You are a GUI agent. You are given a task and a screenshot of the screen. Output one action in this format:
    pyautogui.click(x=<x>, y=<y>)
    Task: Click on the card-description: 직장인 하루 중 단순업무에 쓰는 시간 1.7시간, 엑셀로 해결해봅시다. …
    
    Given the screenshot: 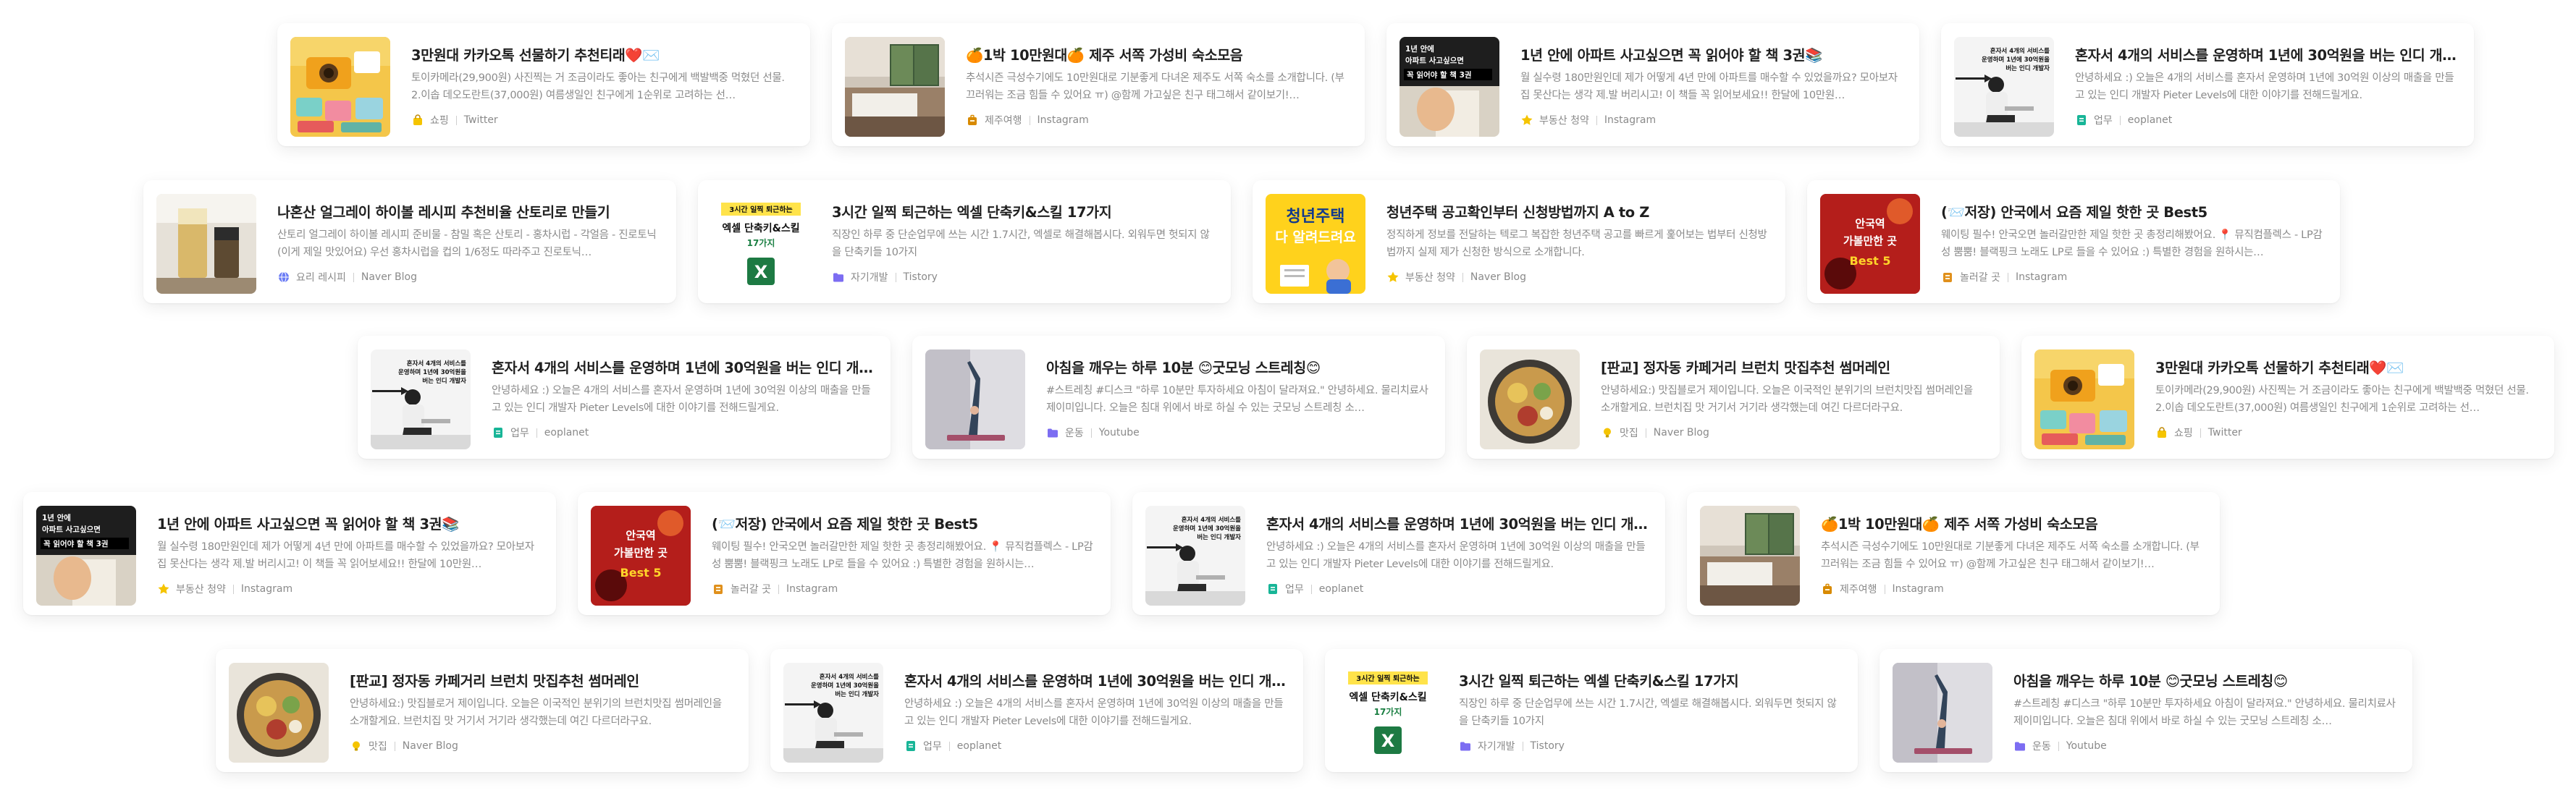 What is the action you would take?
    pyautogui.click(x=1648, y=713)
    